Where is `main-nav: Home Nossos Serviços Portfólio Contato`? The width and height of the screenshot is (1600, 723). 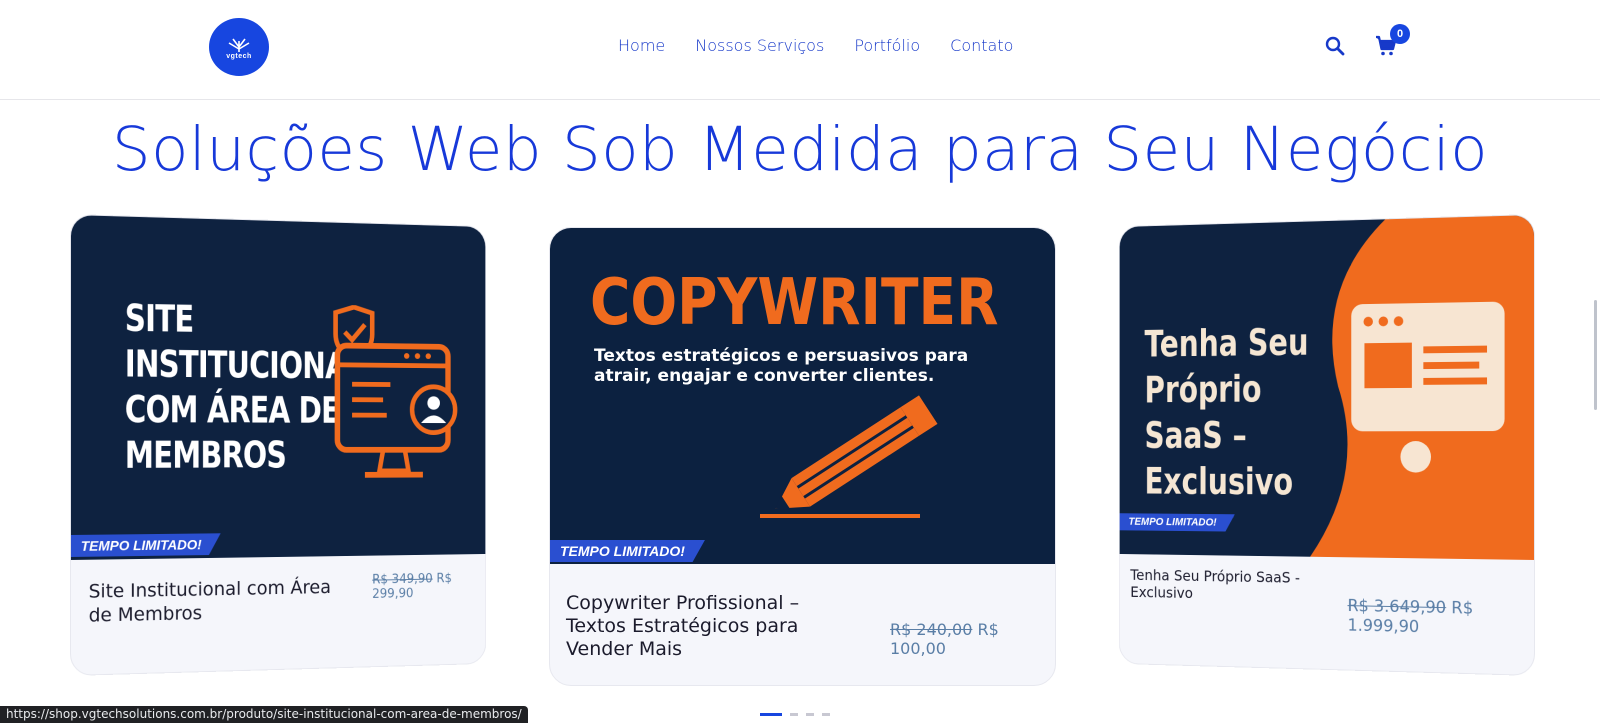 main-nav: Home Nossos Serviços Portfólio Contato is located at coordinates (815, 45).